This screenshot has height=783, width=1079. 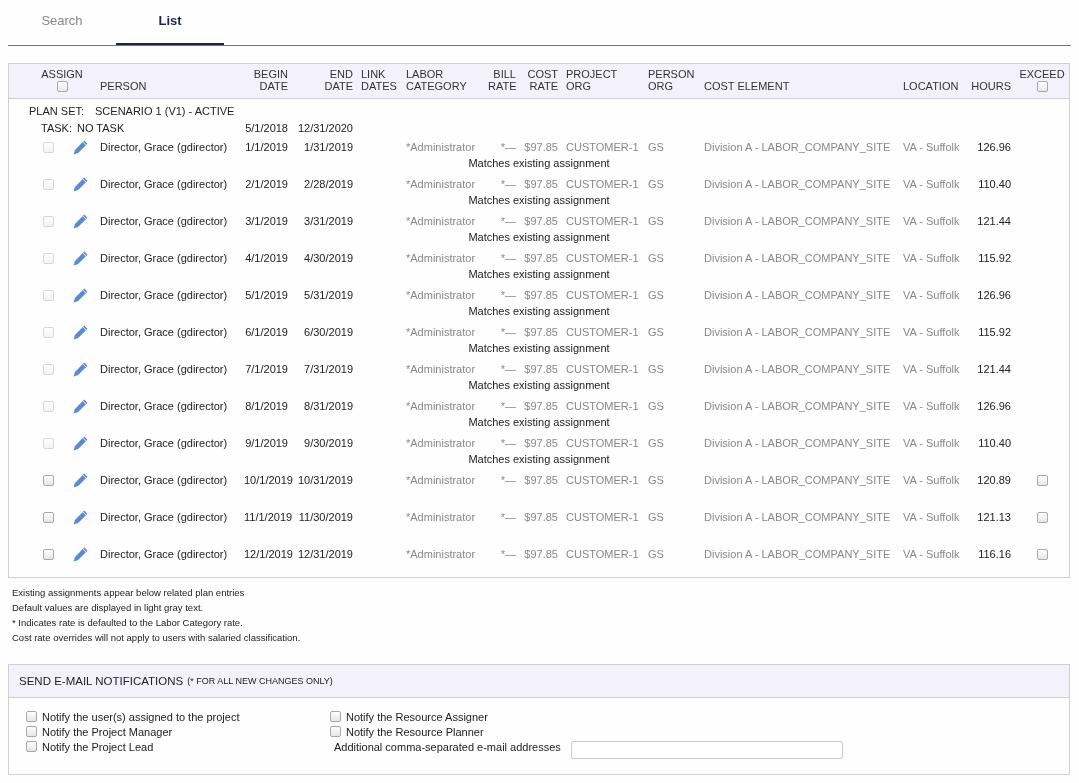 What do you see at coordinates (994, 443) in the screenshot?
I see `table-cell-text: 110.40` at bounding box center [994, 443].